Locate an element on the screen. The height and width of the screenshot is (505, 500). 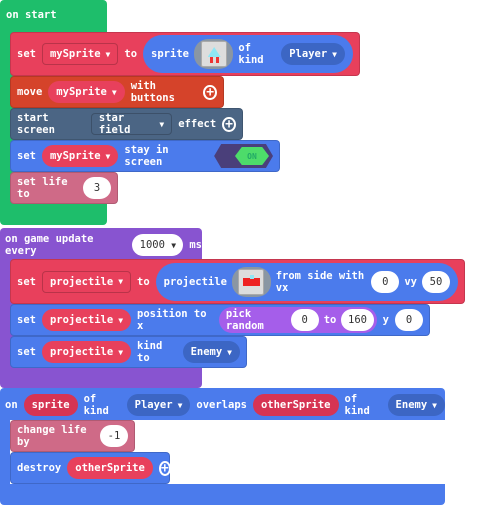
vy-label: vy is located at coordinates (410, 281).